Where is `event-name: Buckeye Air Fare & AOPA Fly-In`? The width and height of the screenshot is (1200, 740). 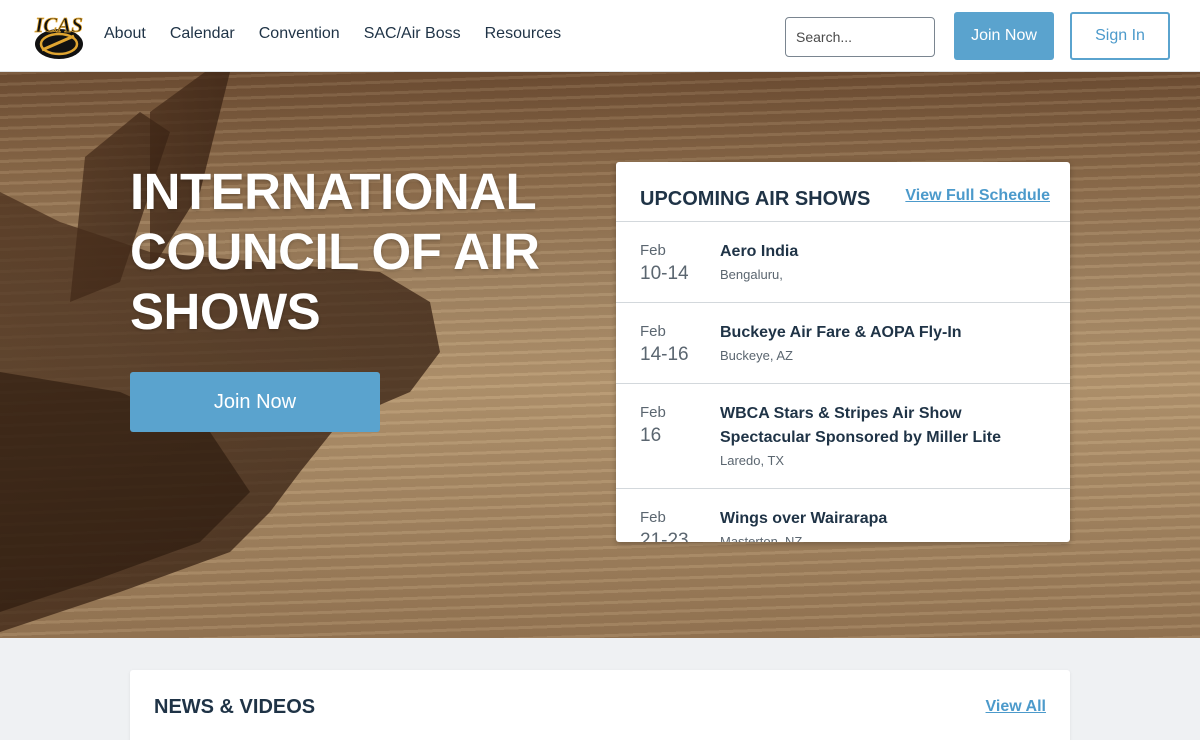
event-name: Buckeye Air Fare & AOPA Fly-In is located at coordinates (883, 333).